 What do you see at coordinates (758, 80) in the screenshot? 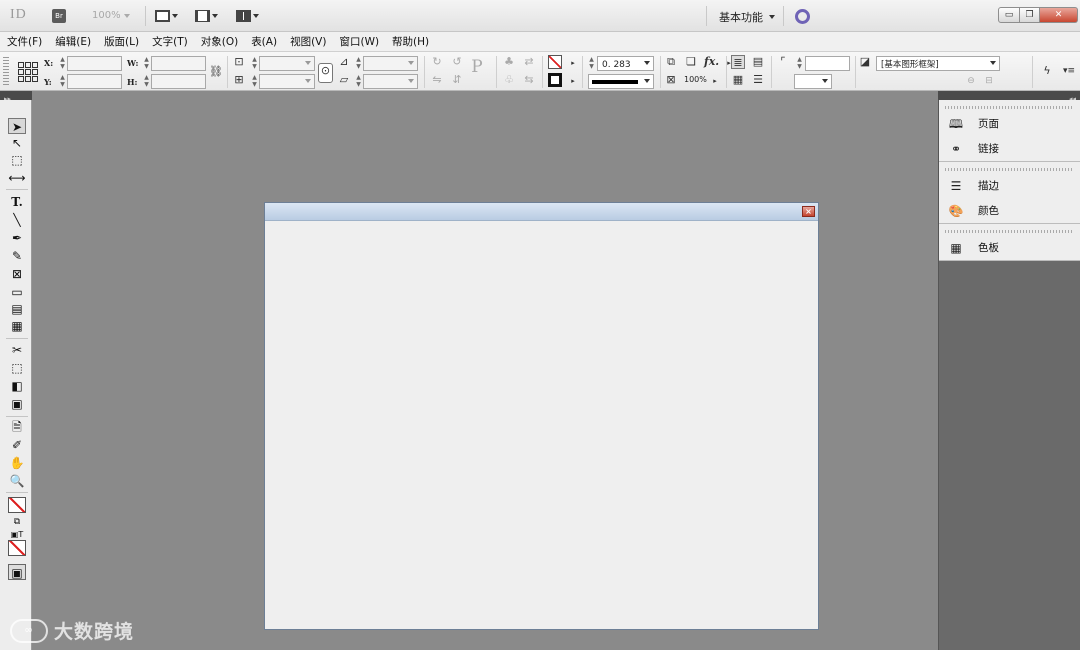
I see `text-wrap-jump-icon: ☰` at bounding box center [758, 80].